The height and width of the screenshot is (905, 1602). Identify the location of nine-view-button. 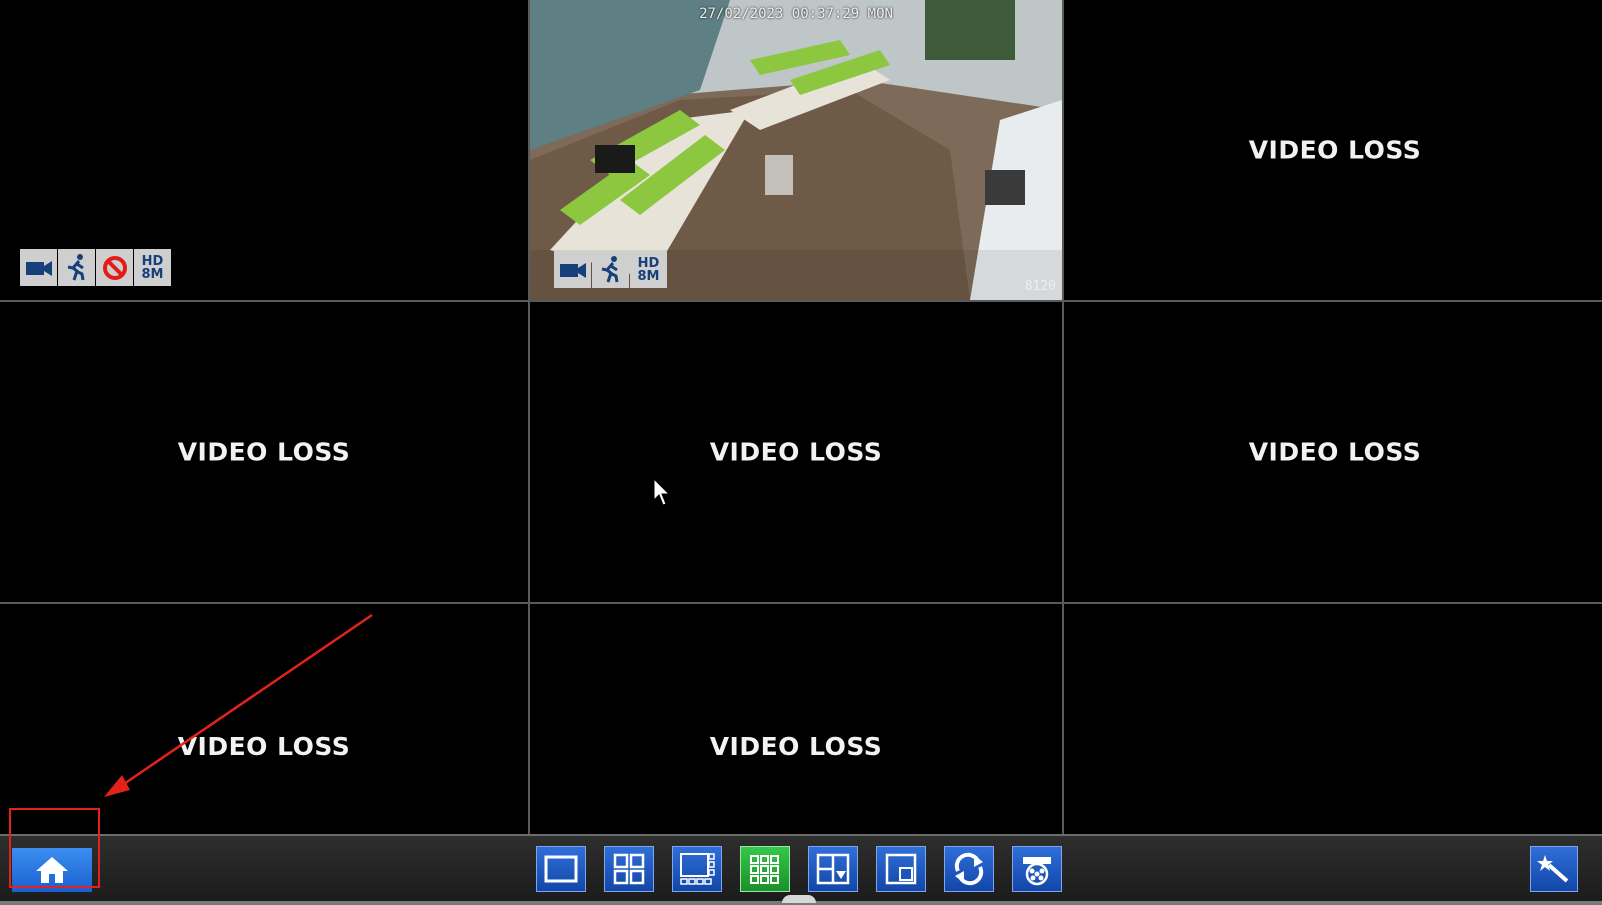
(765, 869).